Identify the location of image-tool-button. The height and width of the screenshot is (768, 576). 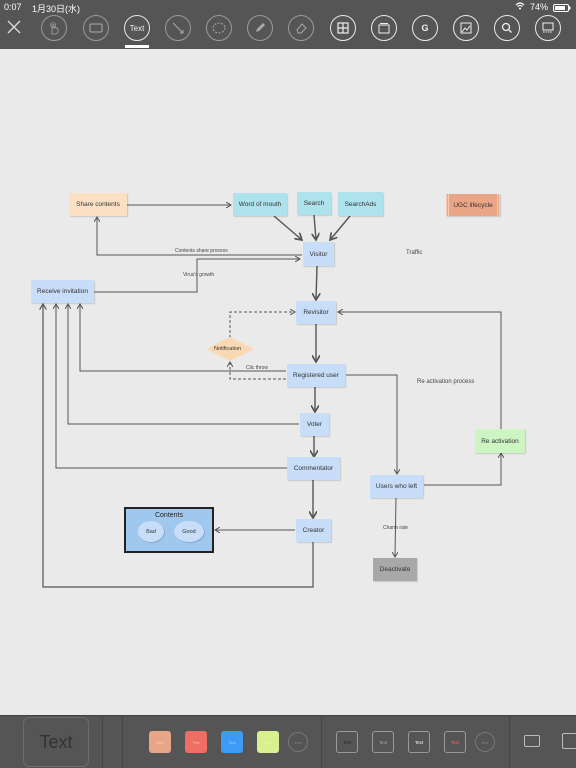
(466, 28).